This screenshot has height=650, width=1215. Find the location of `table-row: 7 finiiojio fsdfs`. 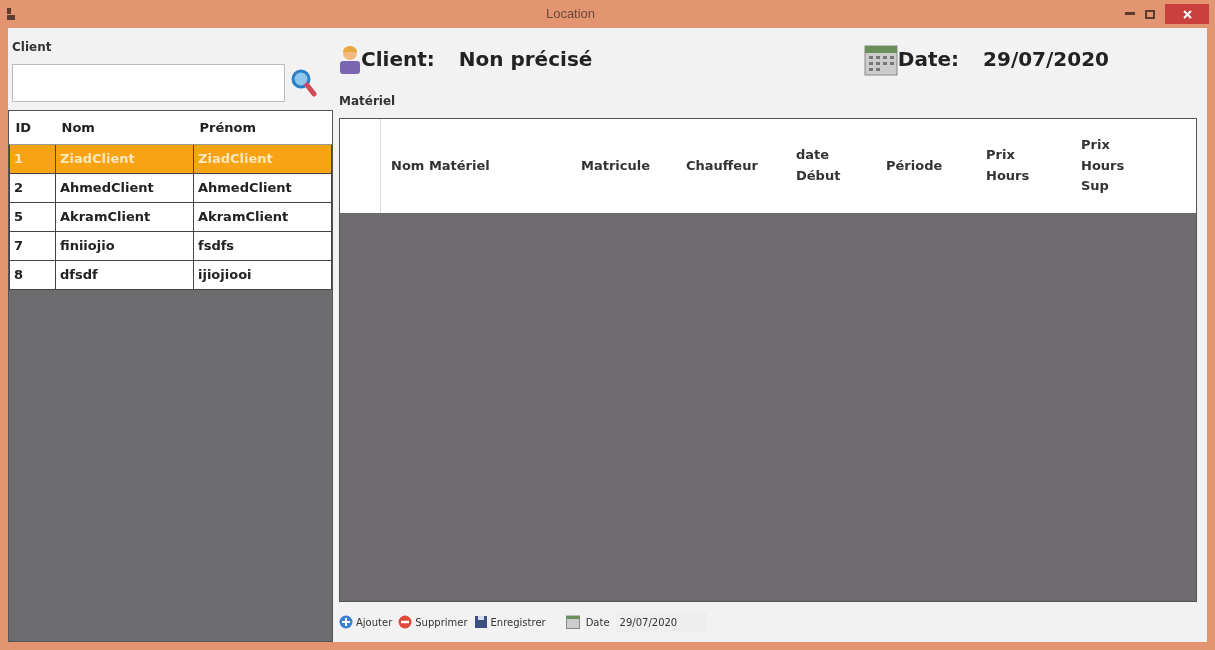

table-row: 7 finiiojio fsdfs is located at coordinates (170, 245).